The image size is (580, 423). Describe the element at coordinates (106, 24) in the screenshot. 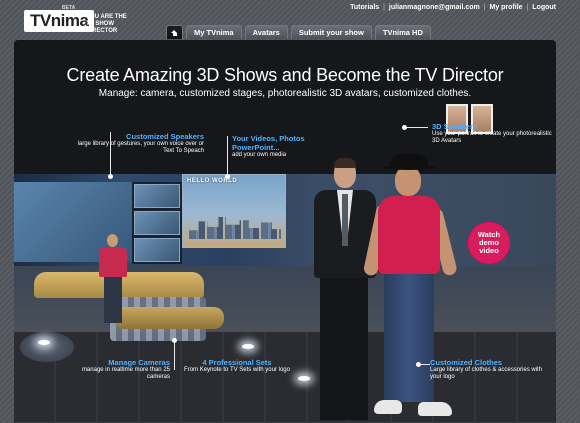

I see `tagline: YOU ARE THE TV SHOW DIRECTOR` at that location.